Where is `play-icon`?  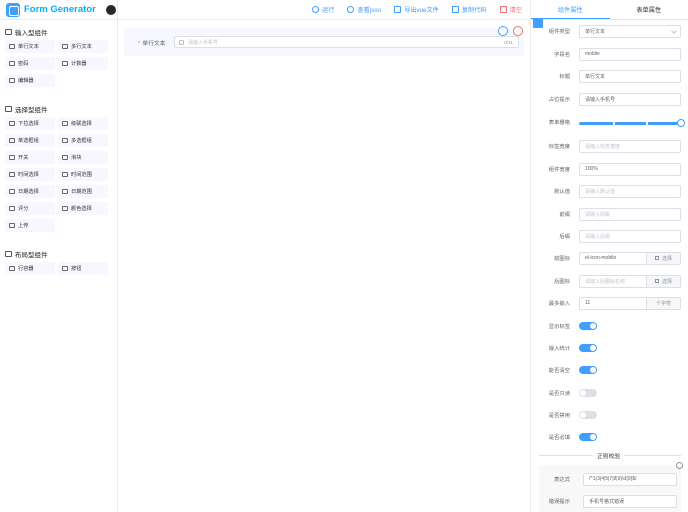
play-icon is located at coordinates (316, 9).